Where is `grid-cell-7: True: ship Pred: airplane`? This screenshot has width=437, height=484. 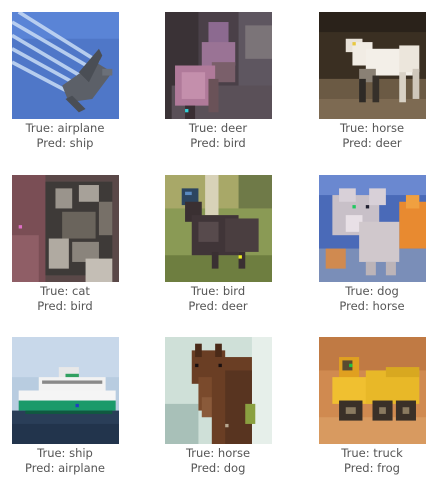 grid-cell-7: True: ship Pred: airplane is located at coordinates (65, 406).